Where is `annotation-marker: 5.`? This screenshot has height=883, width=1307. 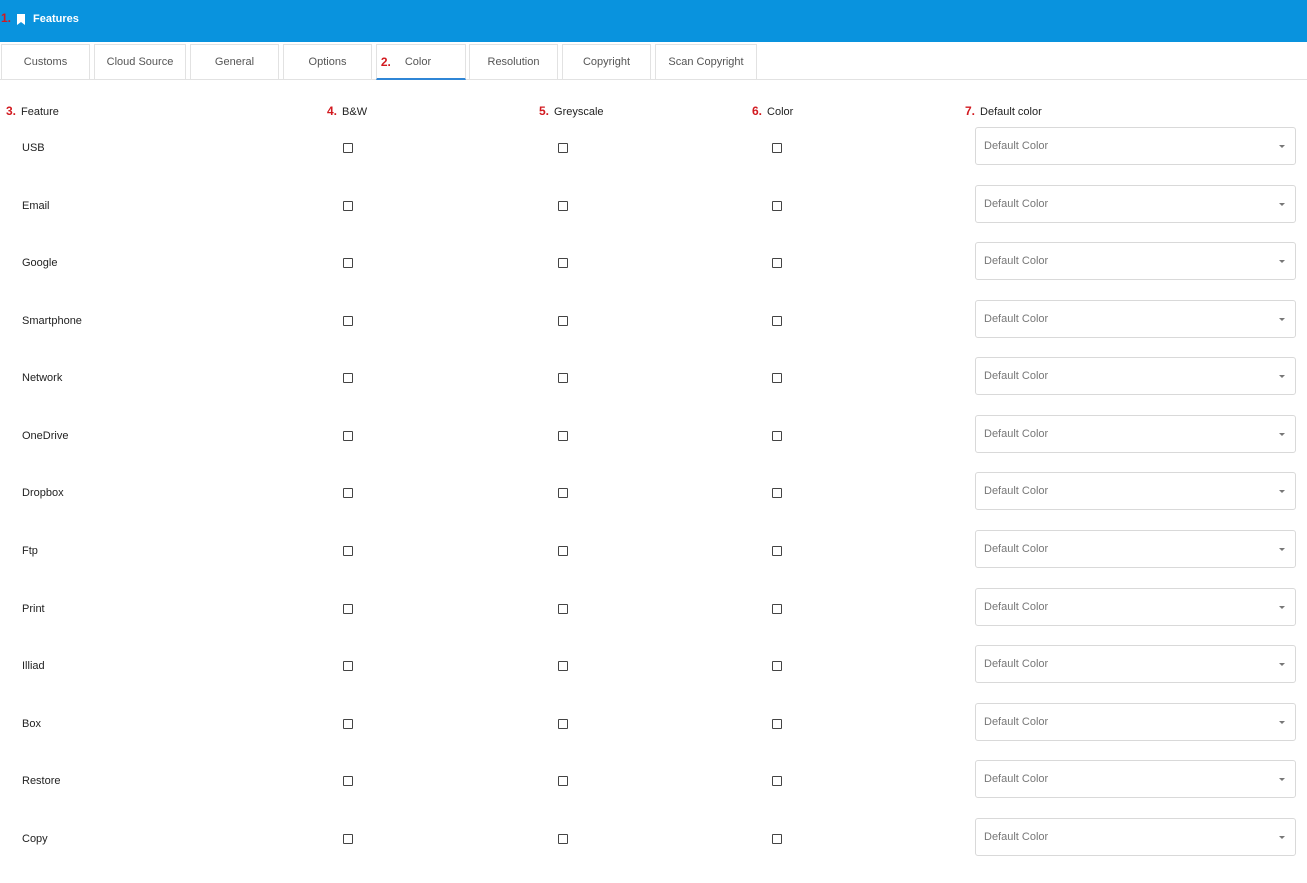 annotation-marker: 5. is located at coordinates (544, 111).